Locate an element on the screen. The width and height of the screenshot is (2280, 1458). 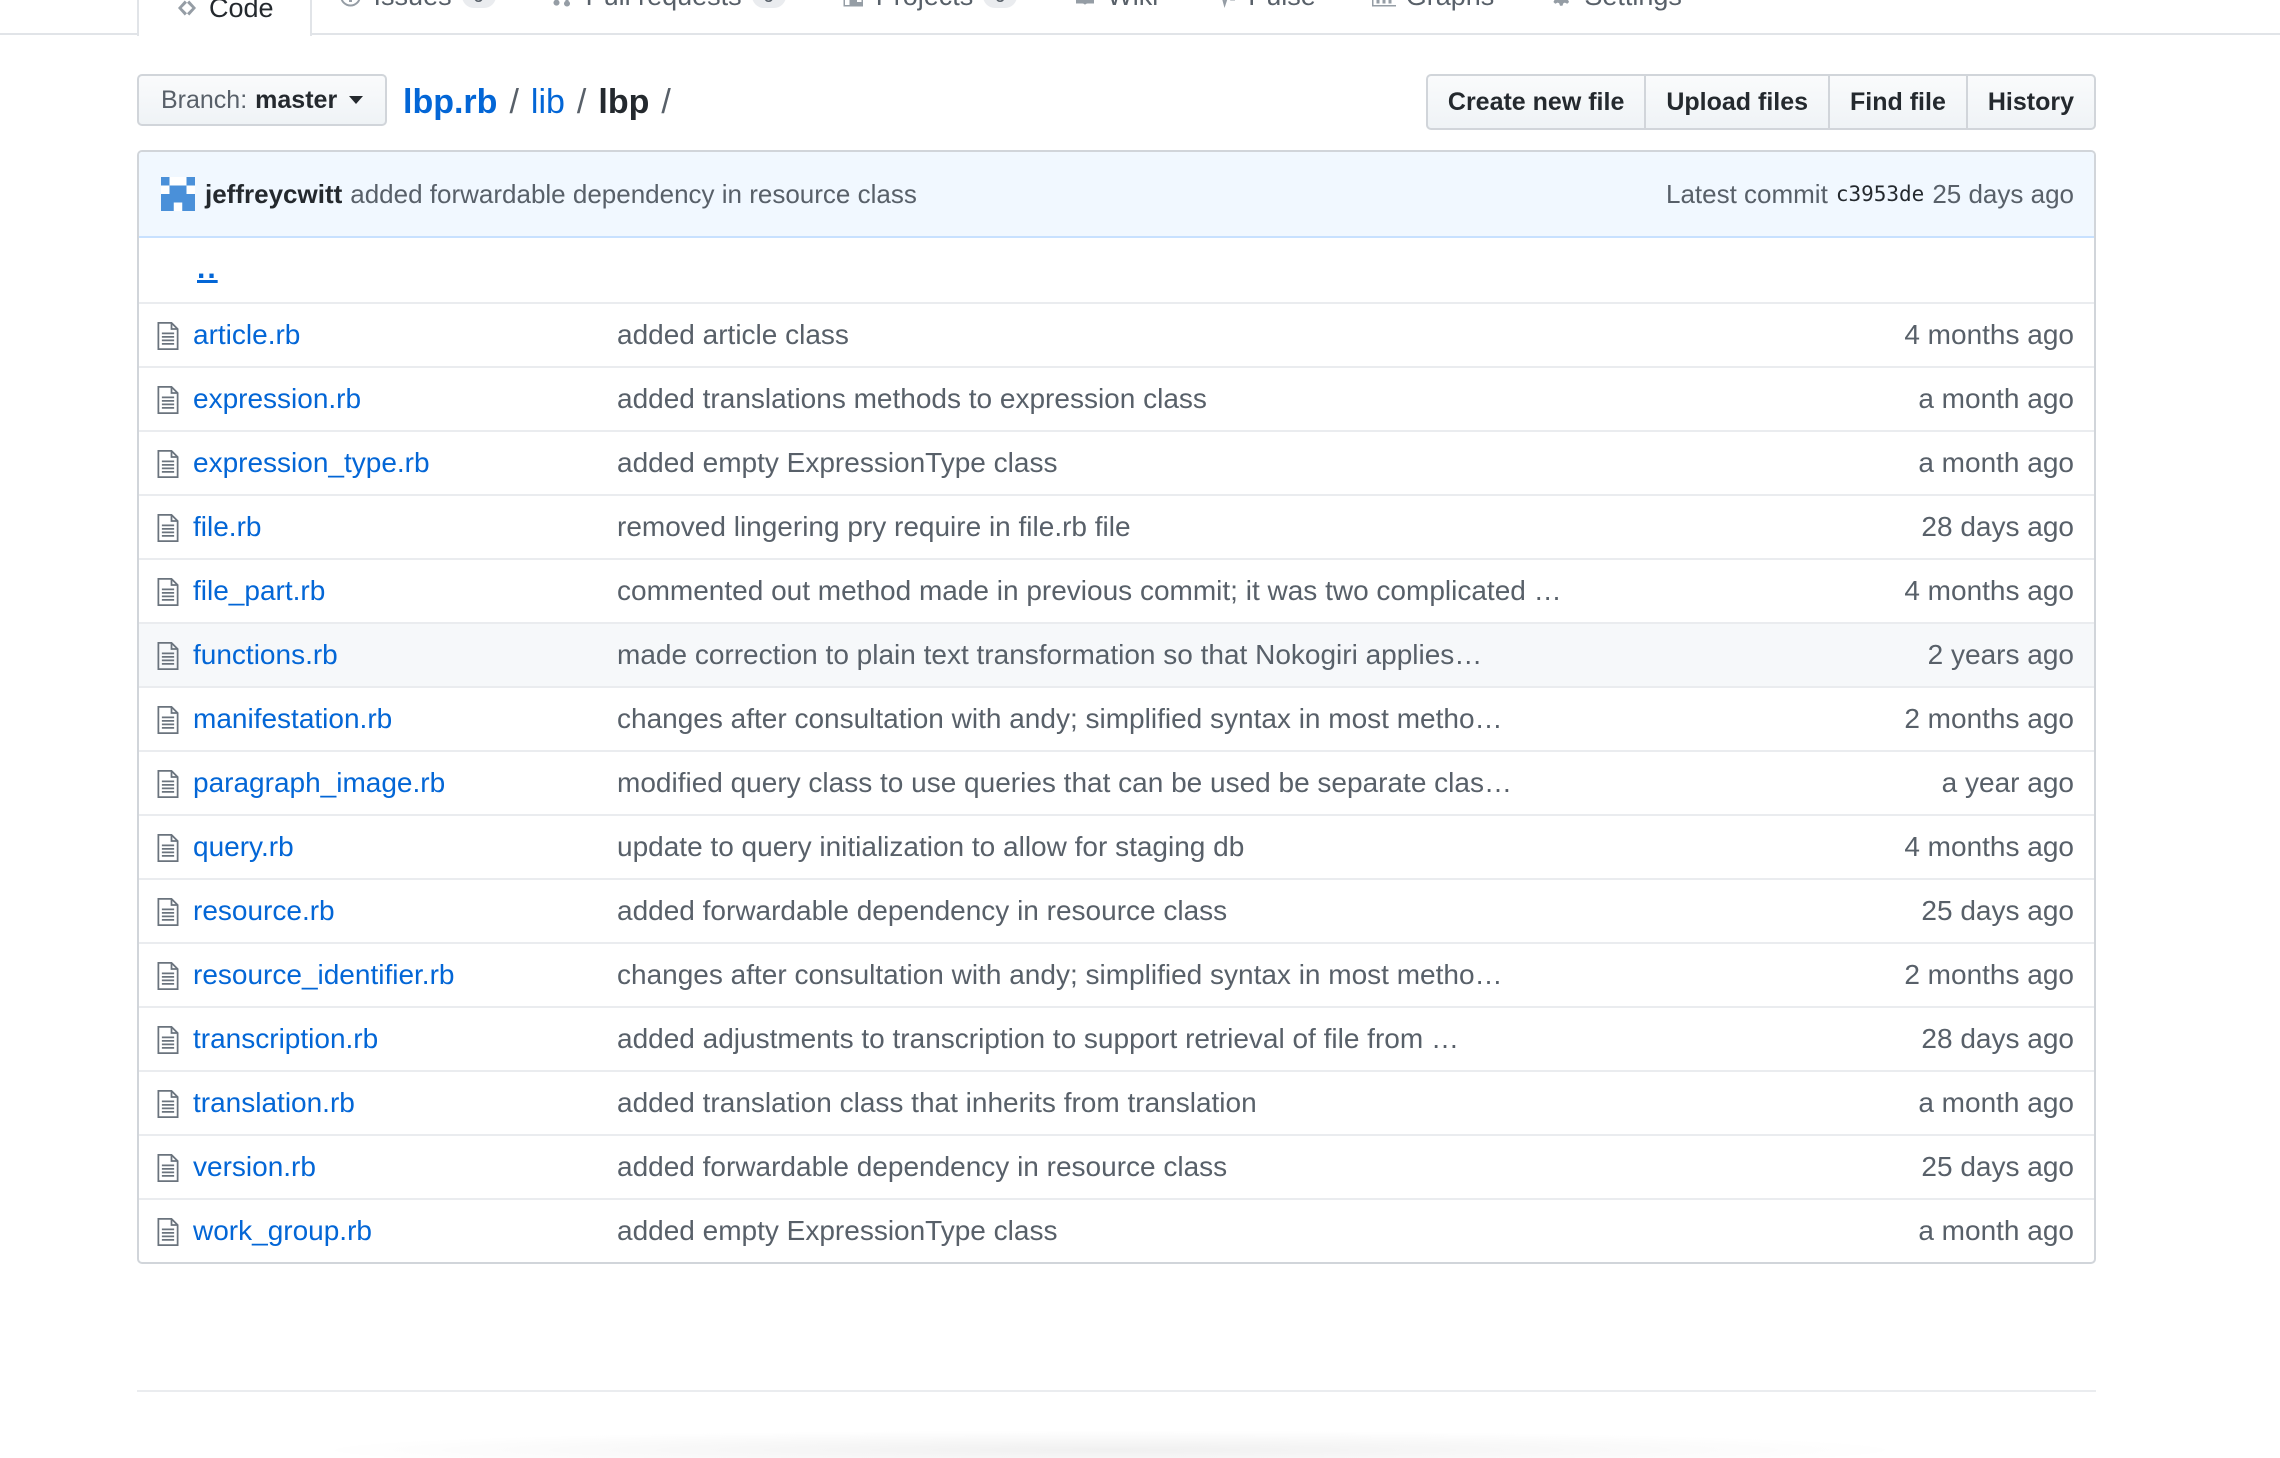
tab-pulse: Pulse is located at coordinates (1265, 8).